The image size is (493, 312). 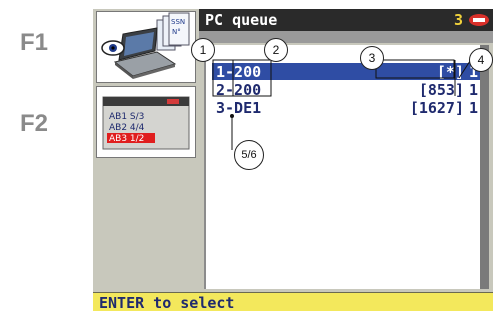 I want to click on callout-5-6: 5/6, so click(x=249, y=155).